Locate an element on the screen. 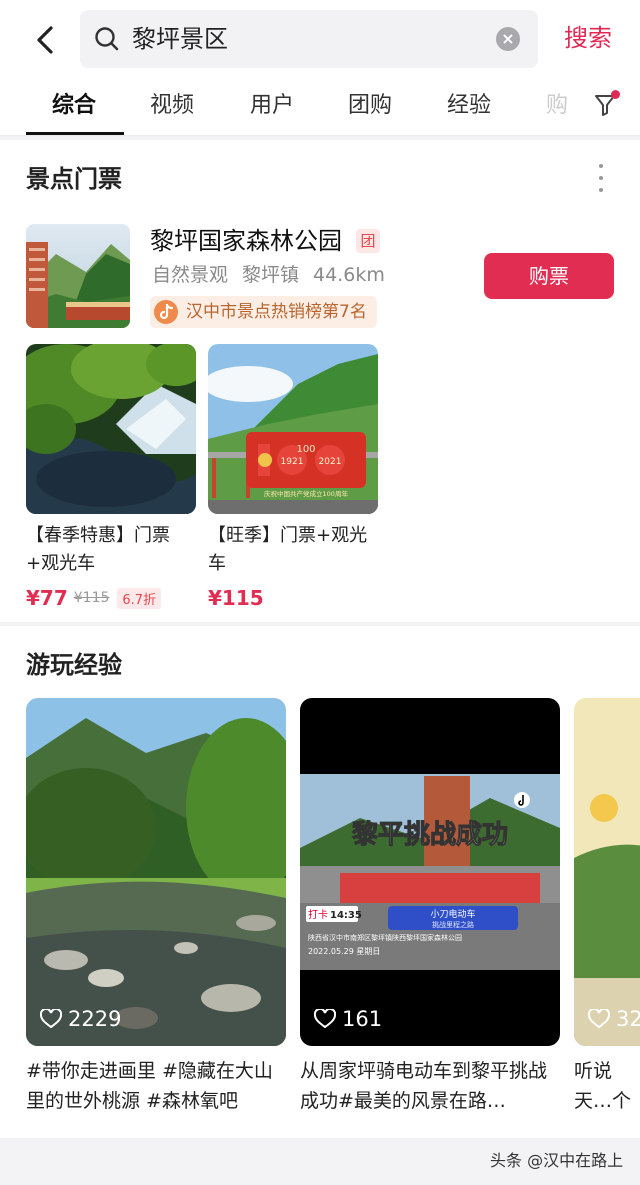 This screenshot has height=1185, width=640. like-count-value: 161 is located at coordinates (362, 1019).